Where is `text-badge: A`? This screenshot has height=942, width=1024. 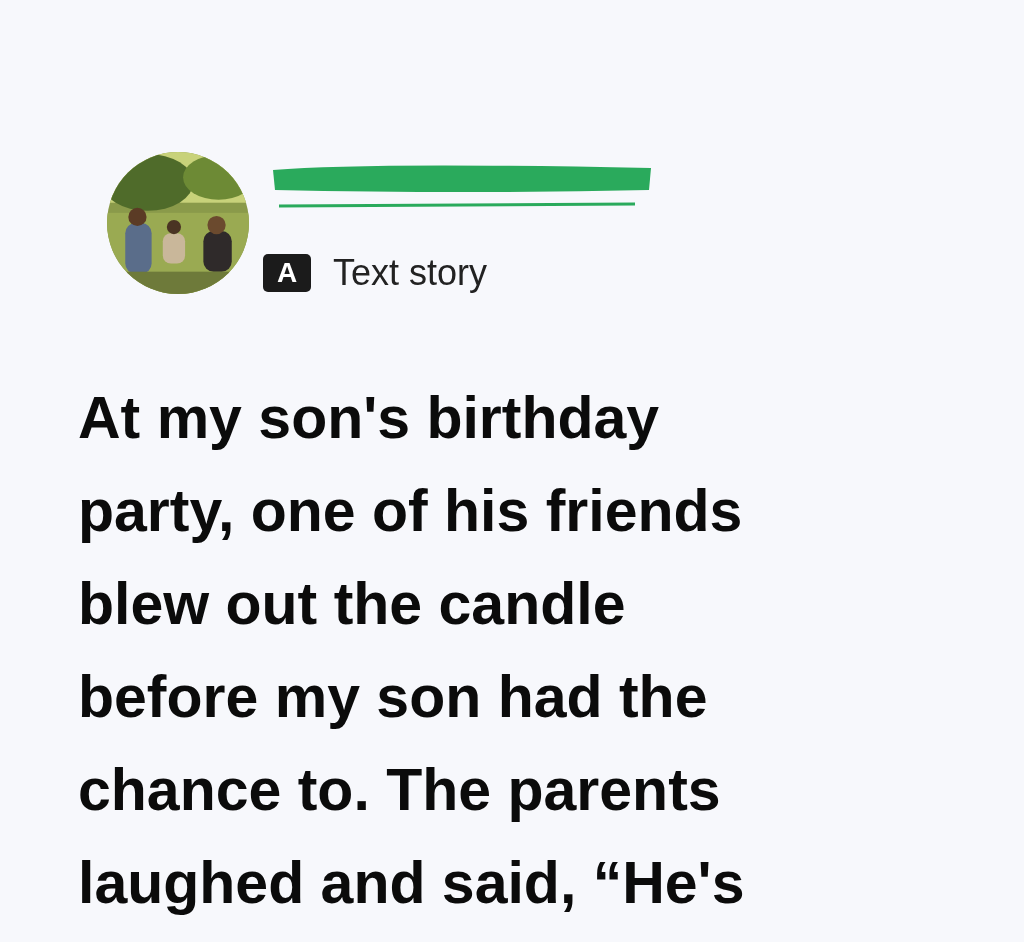
text-badge: A is located at coordinates (287, 273).